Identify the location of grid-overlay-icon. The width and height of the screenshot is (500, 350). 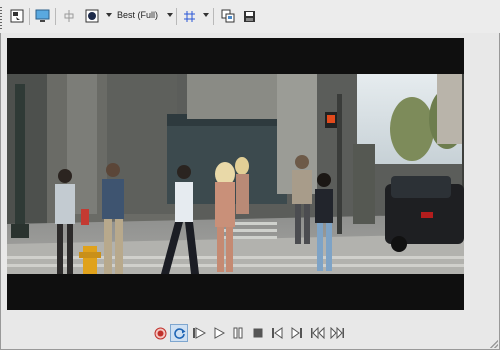
(189, 16).